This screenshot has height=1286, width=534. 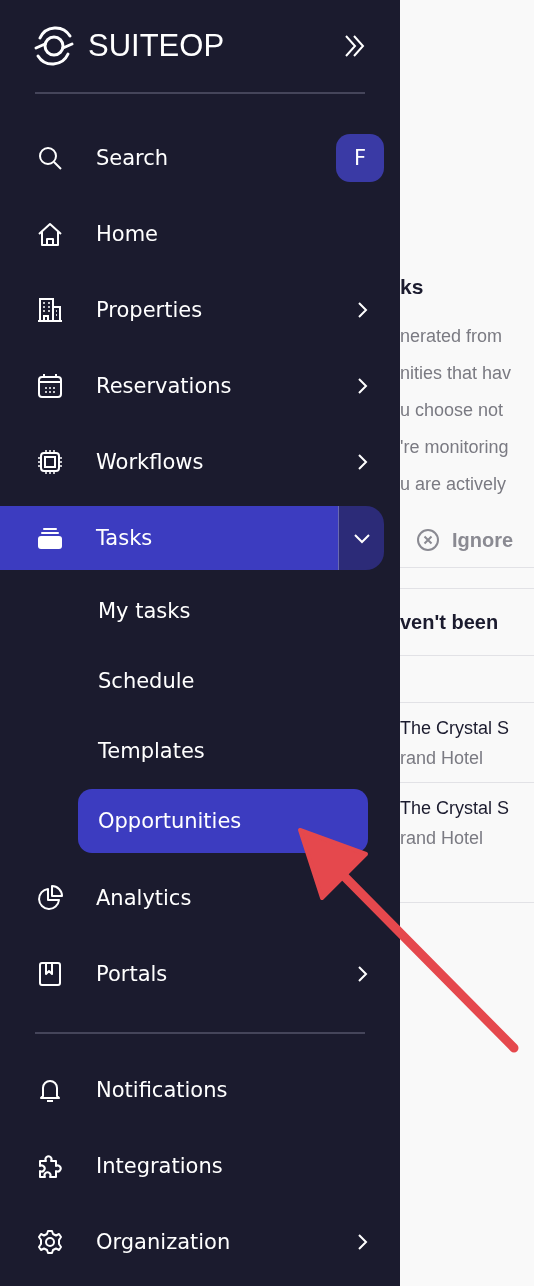 What do you see at coordinates (50, 462) in the screenshot?
I see `chip-icon` at bounding box center [50, 462].